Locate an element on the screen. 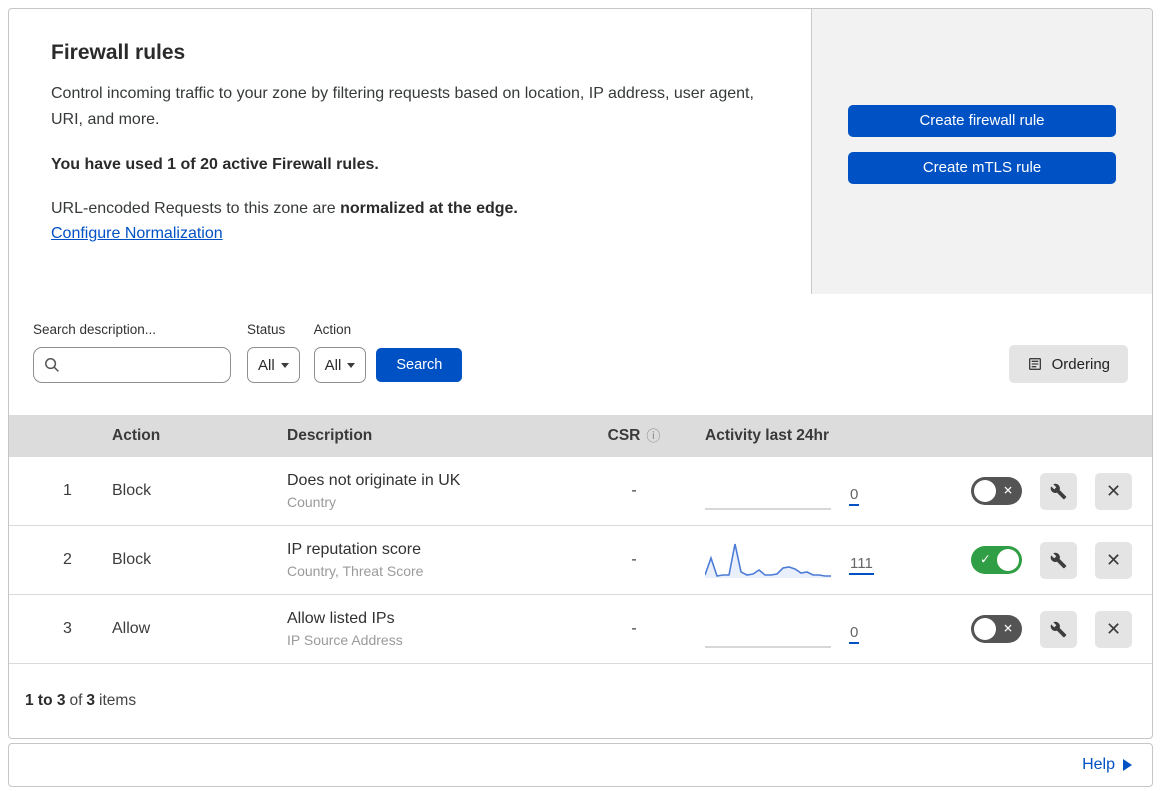 This screenshot has height=791, width=1161. action-dropdown-value: All is located at coordinates (333, 365).